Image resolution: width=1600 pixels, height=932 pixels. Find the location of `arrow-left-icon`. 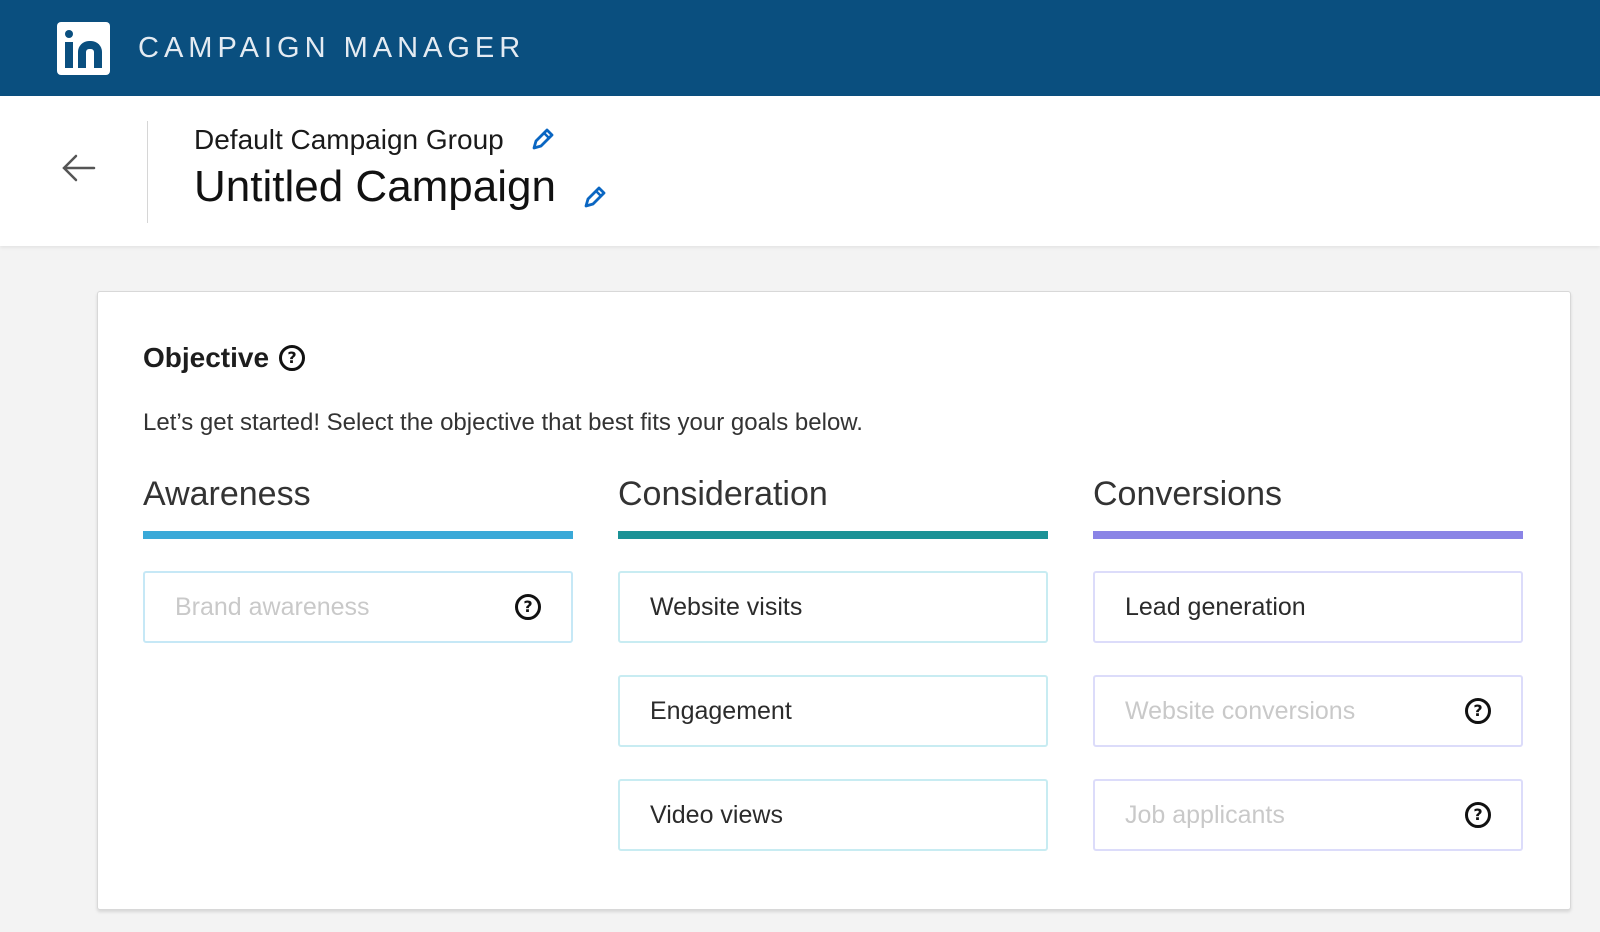

arrow-left-icon is located at coordinates (79, 168).